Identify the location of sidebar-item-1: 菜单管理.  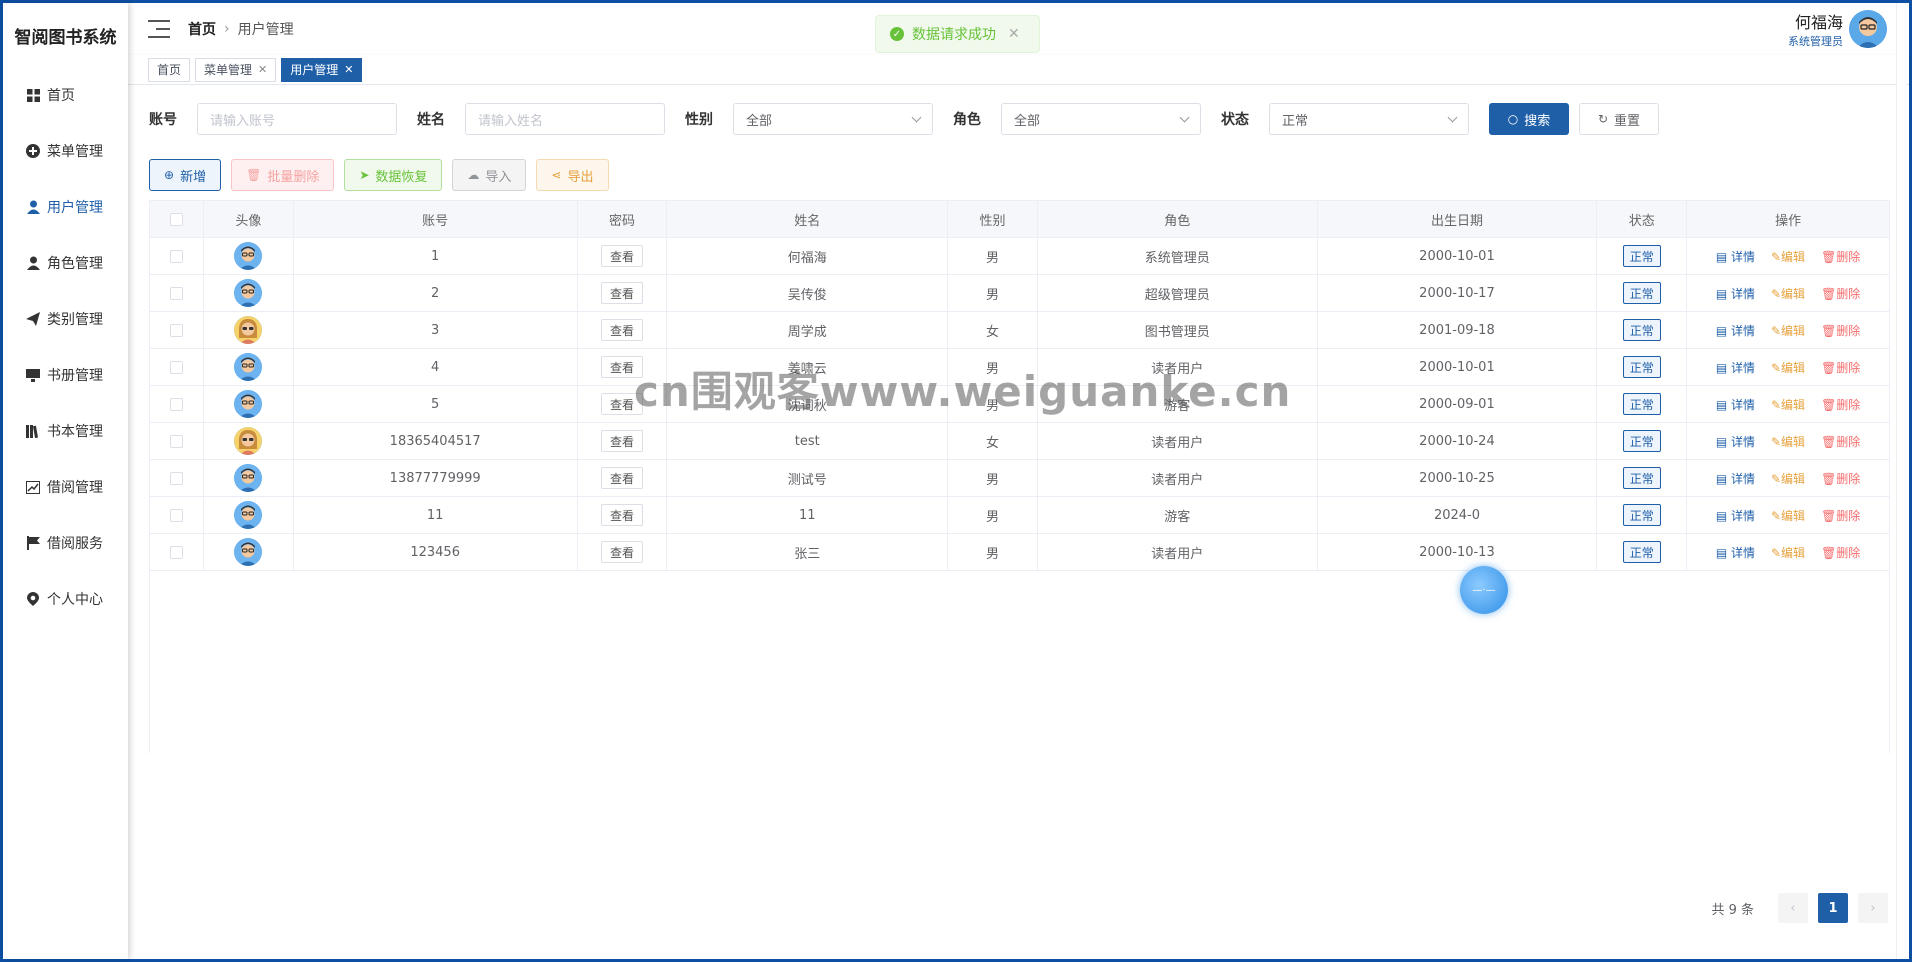
(65, 151).